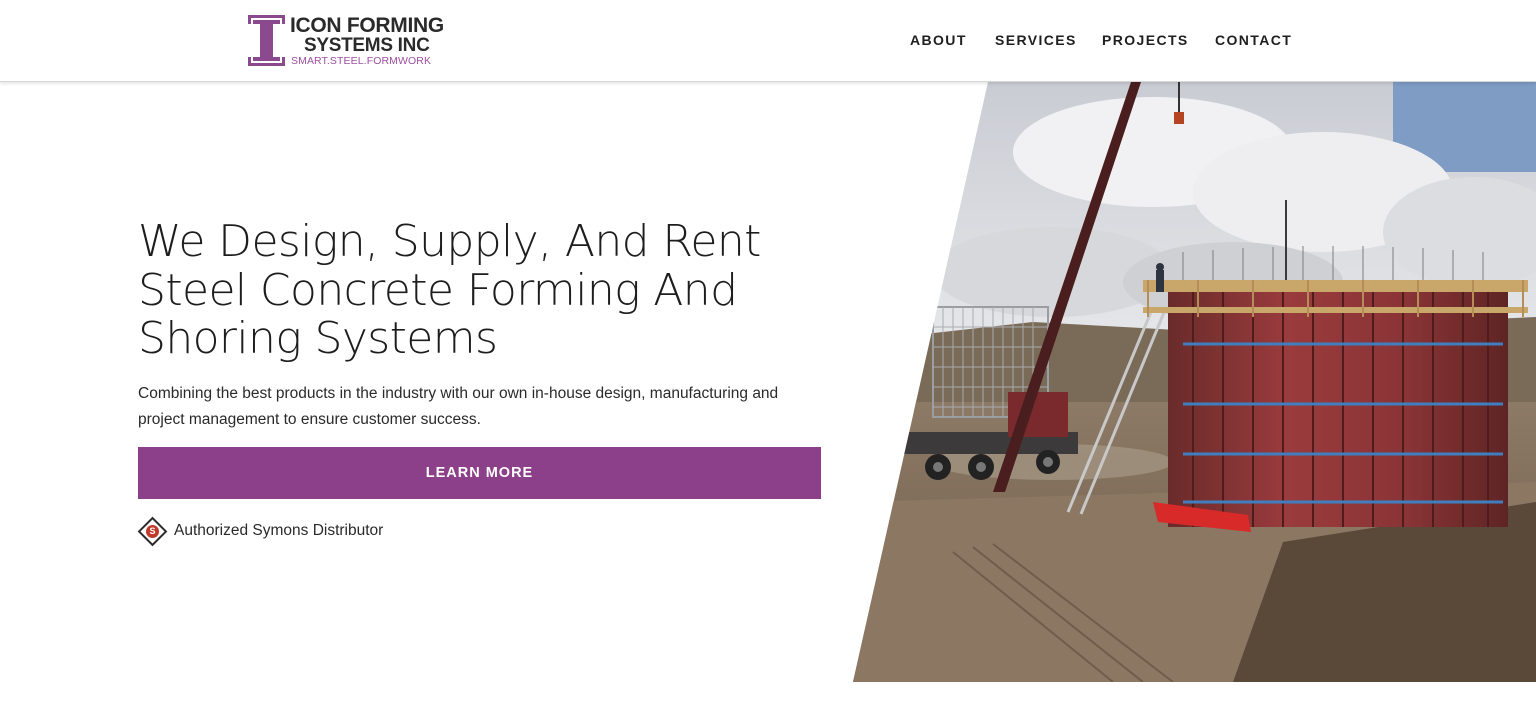  Describe the element at coordinates (938, 40) in the screenshot. I see `nav-link-about: ABOUT` at that location.